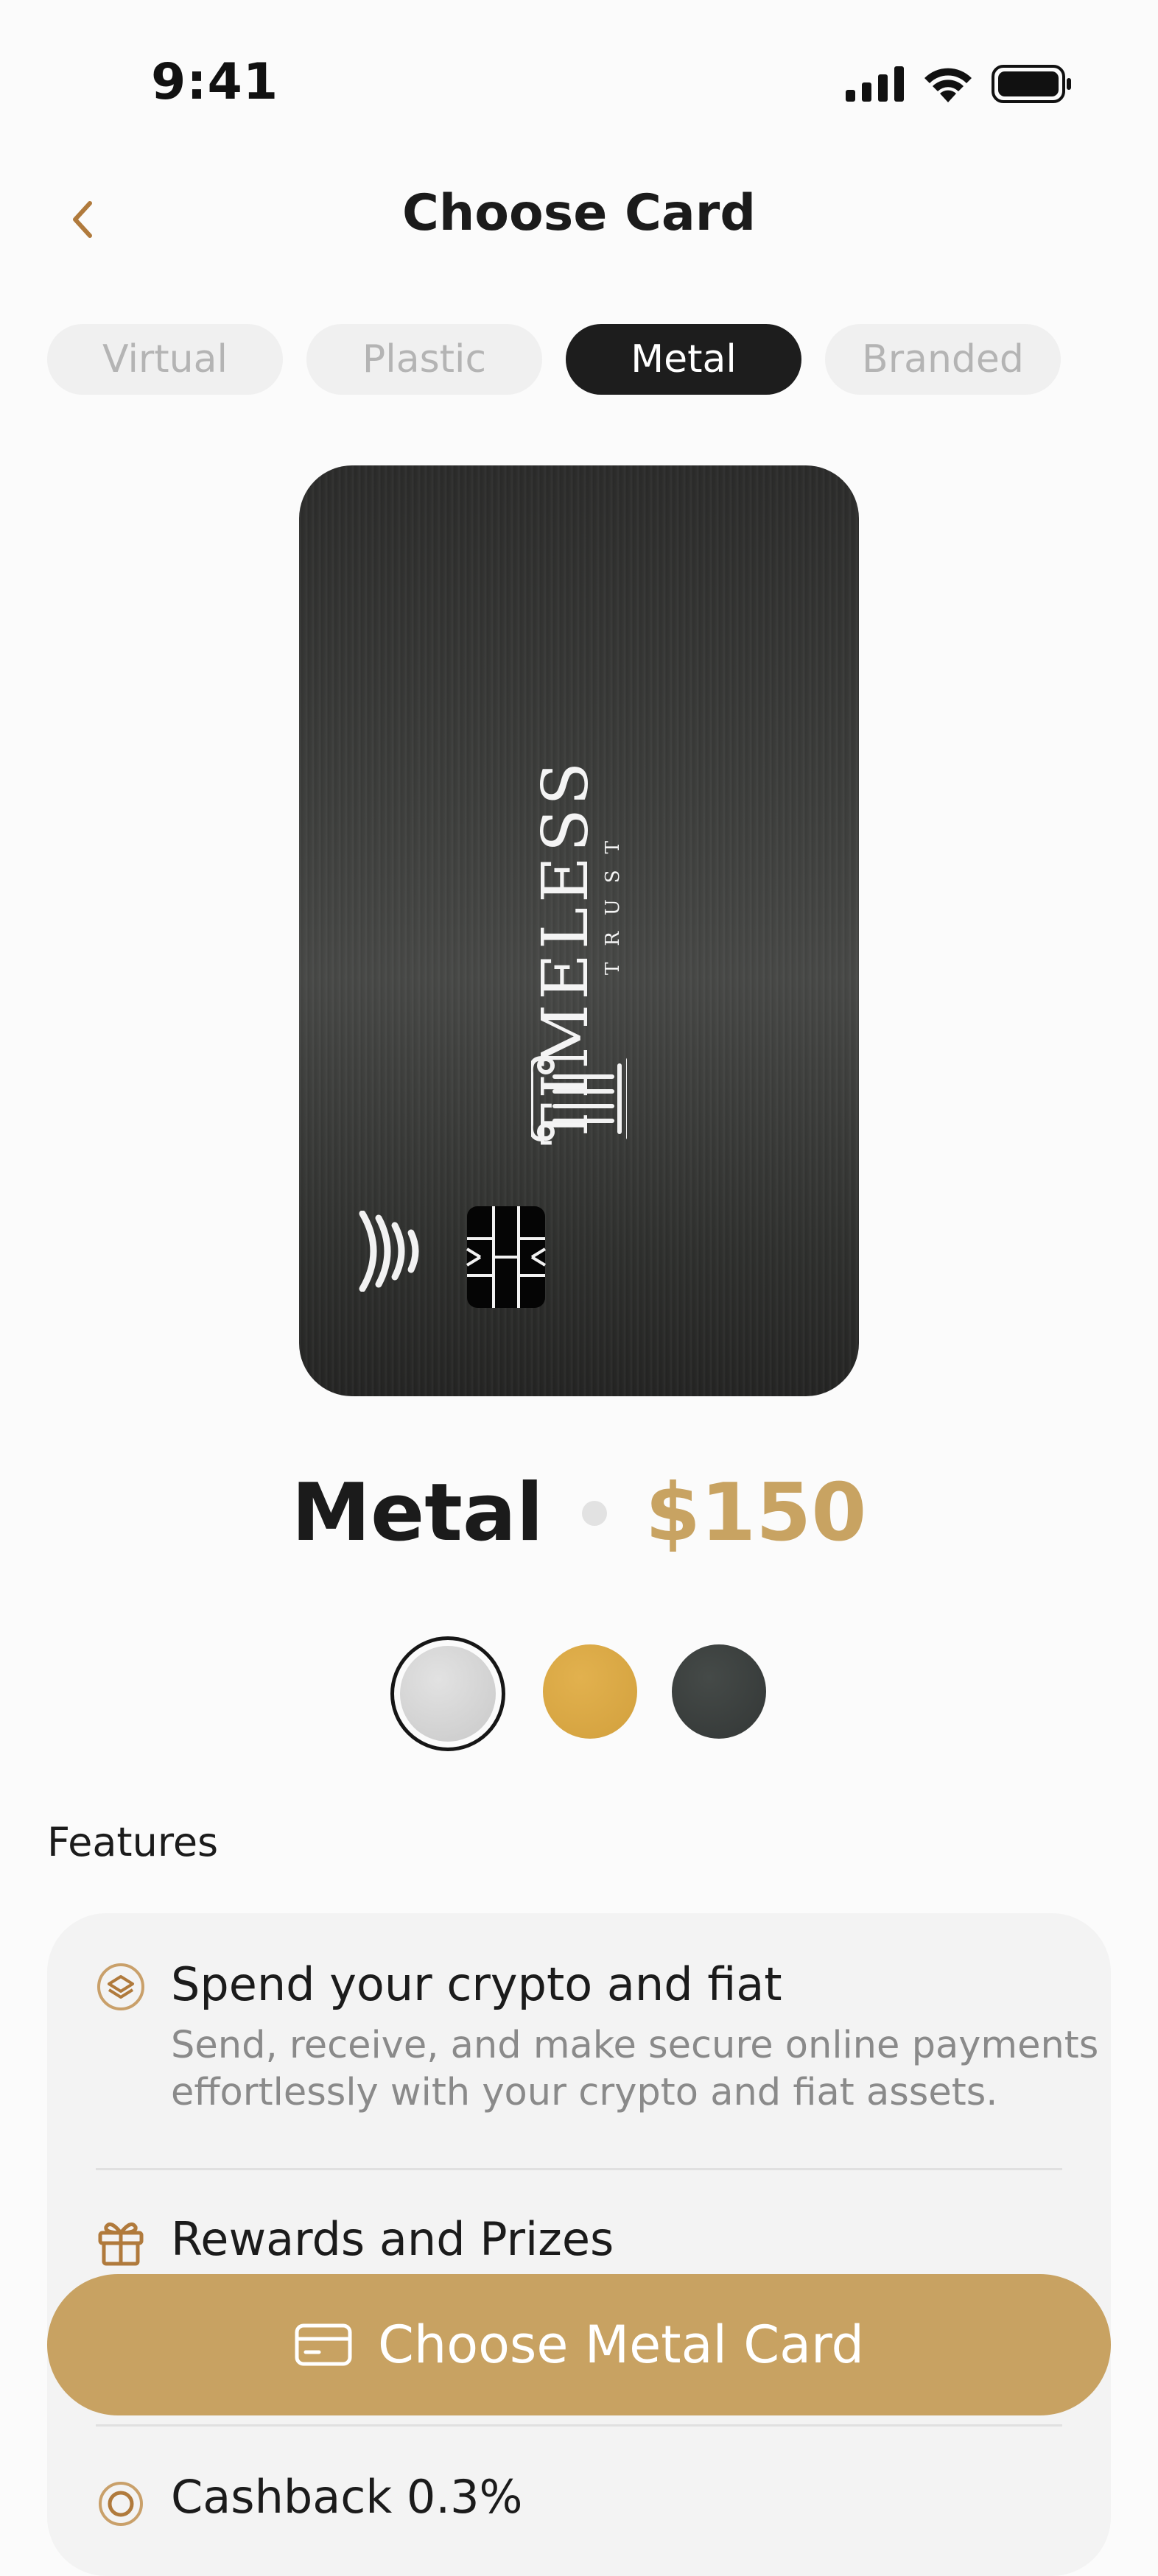  I want to click on color-swatch-dark, so click(719, 1691).